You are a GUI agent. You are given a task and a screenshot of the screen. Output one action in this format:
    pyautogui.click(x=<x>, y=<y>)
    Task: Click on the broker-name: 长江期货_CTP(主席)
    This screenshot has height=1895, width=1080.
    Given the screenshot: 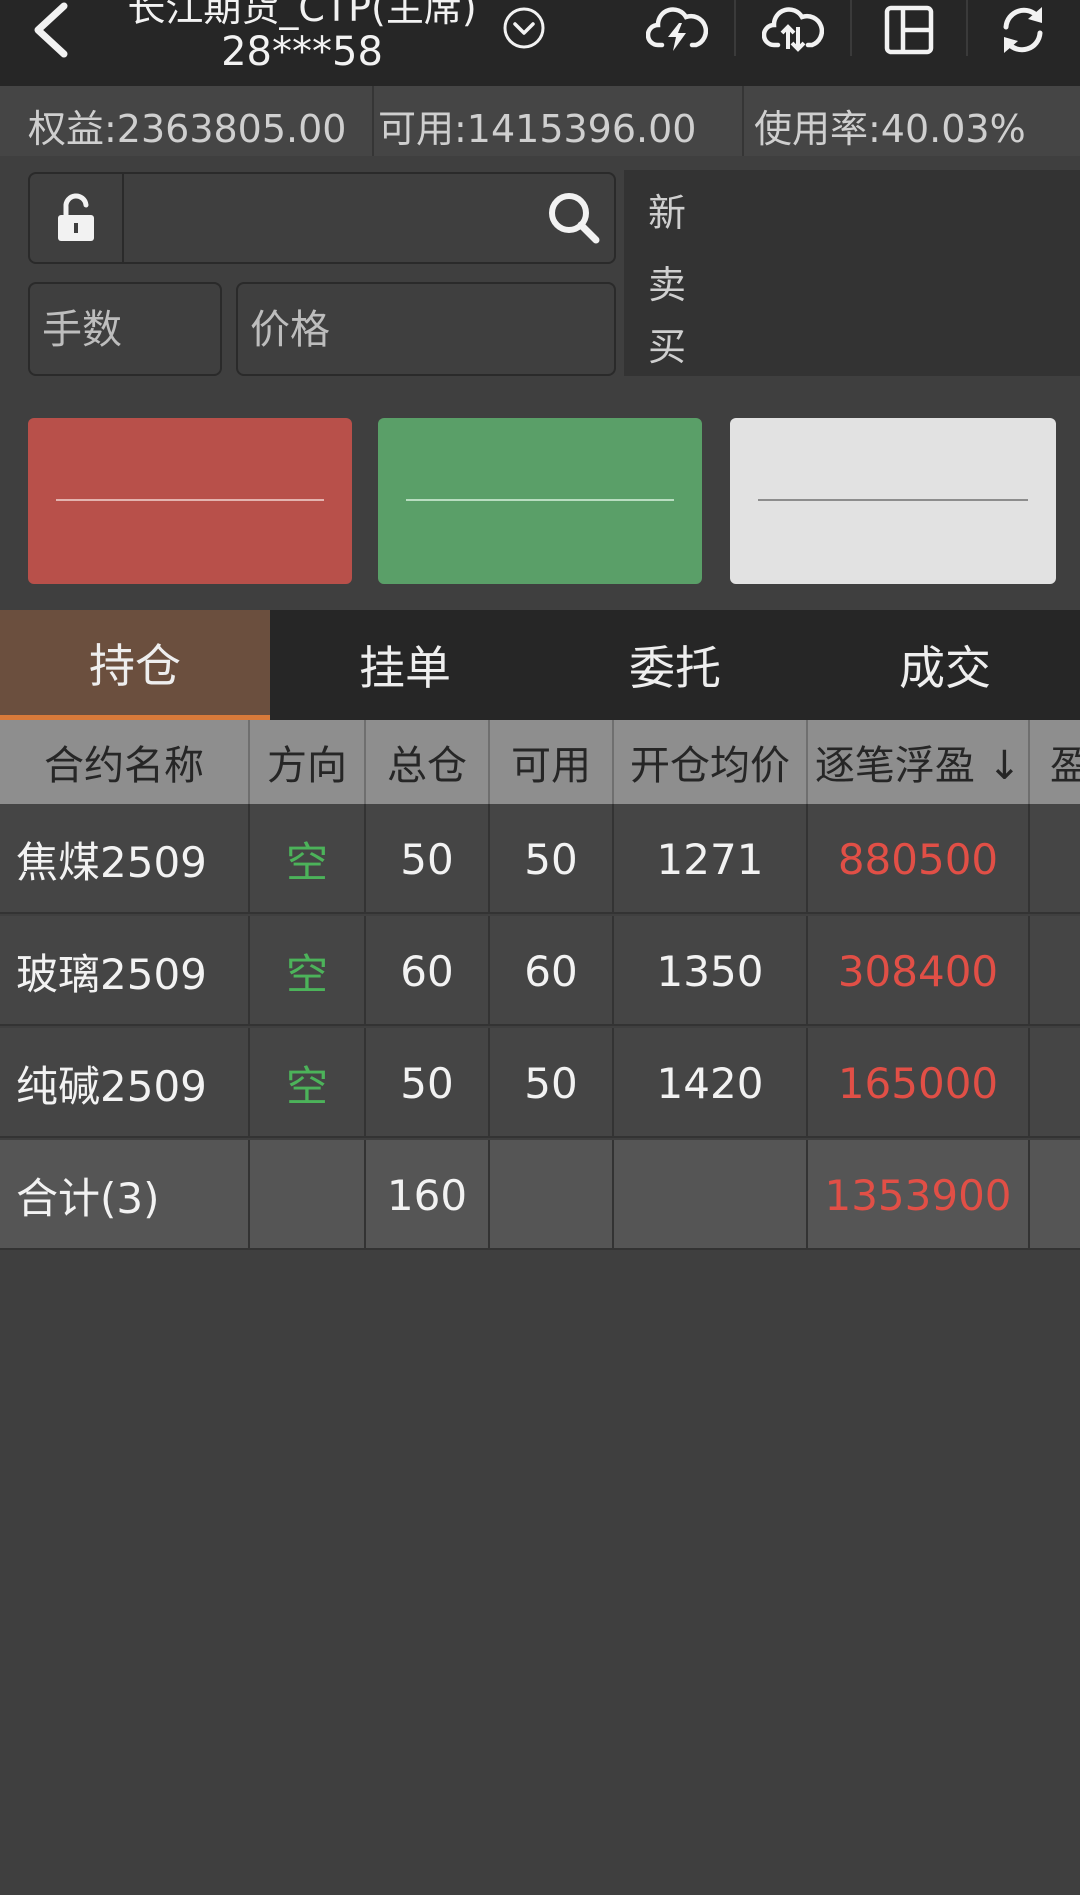 What is the action you would take?
    pyautogui.click(x=302, y=15)
    